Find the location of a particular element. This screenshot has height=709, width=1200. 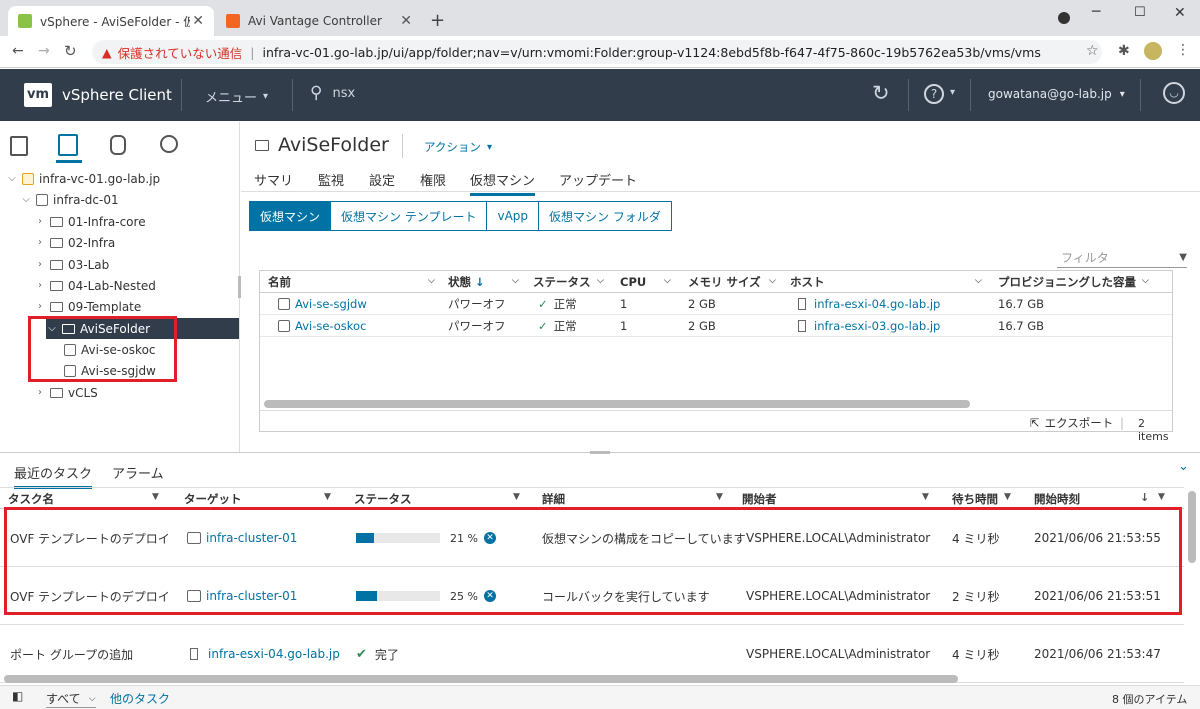

new-tab-icon: + is located at coordinates (437, 20).